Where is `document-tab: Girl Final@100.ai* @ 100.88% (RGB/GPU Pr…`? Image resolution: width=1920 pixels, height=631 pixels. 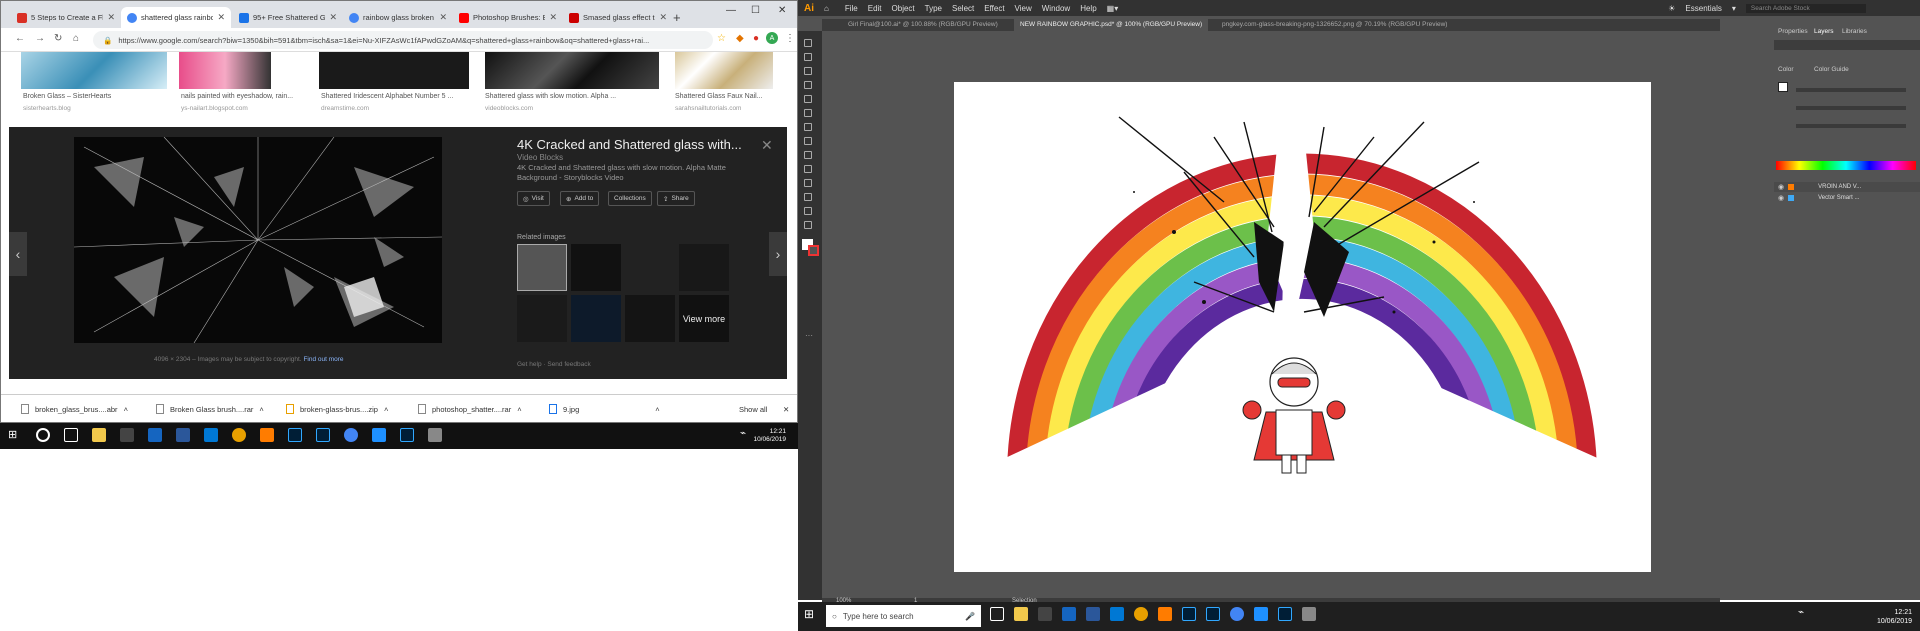 document-tab: Girl Final@100.ai* @ 100.88% (RGB/GPU Pr… is located at coordinates (923, 25).